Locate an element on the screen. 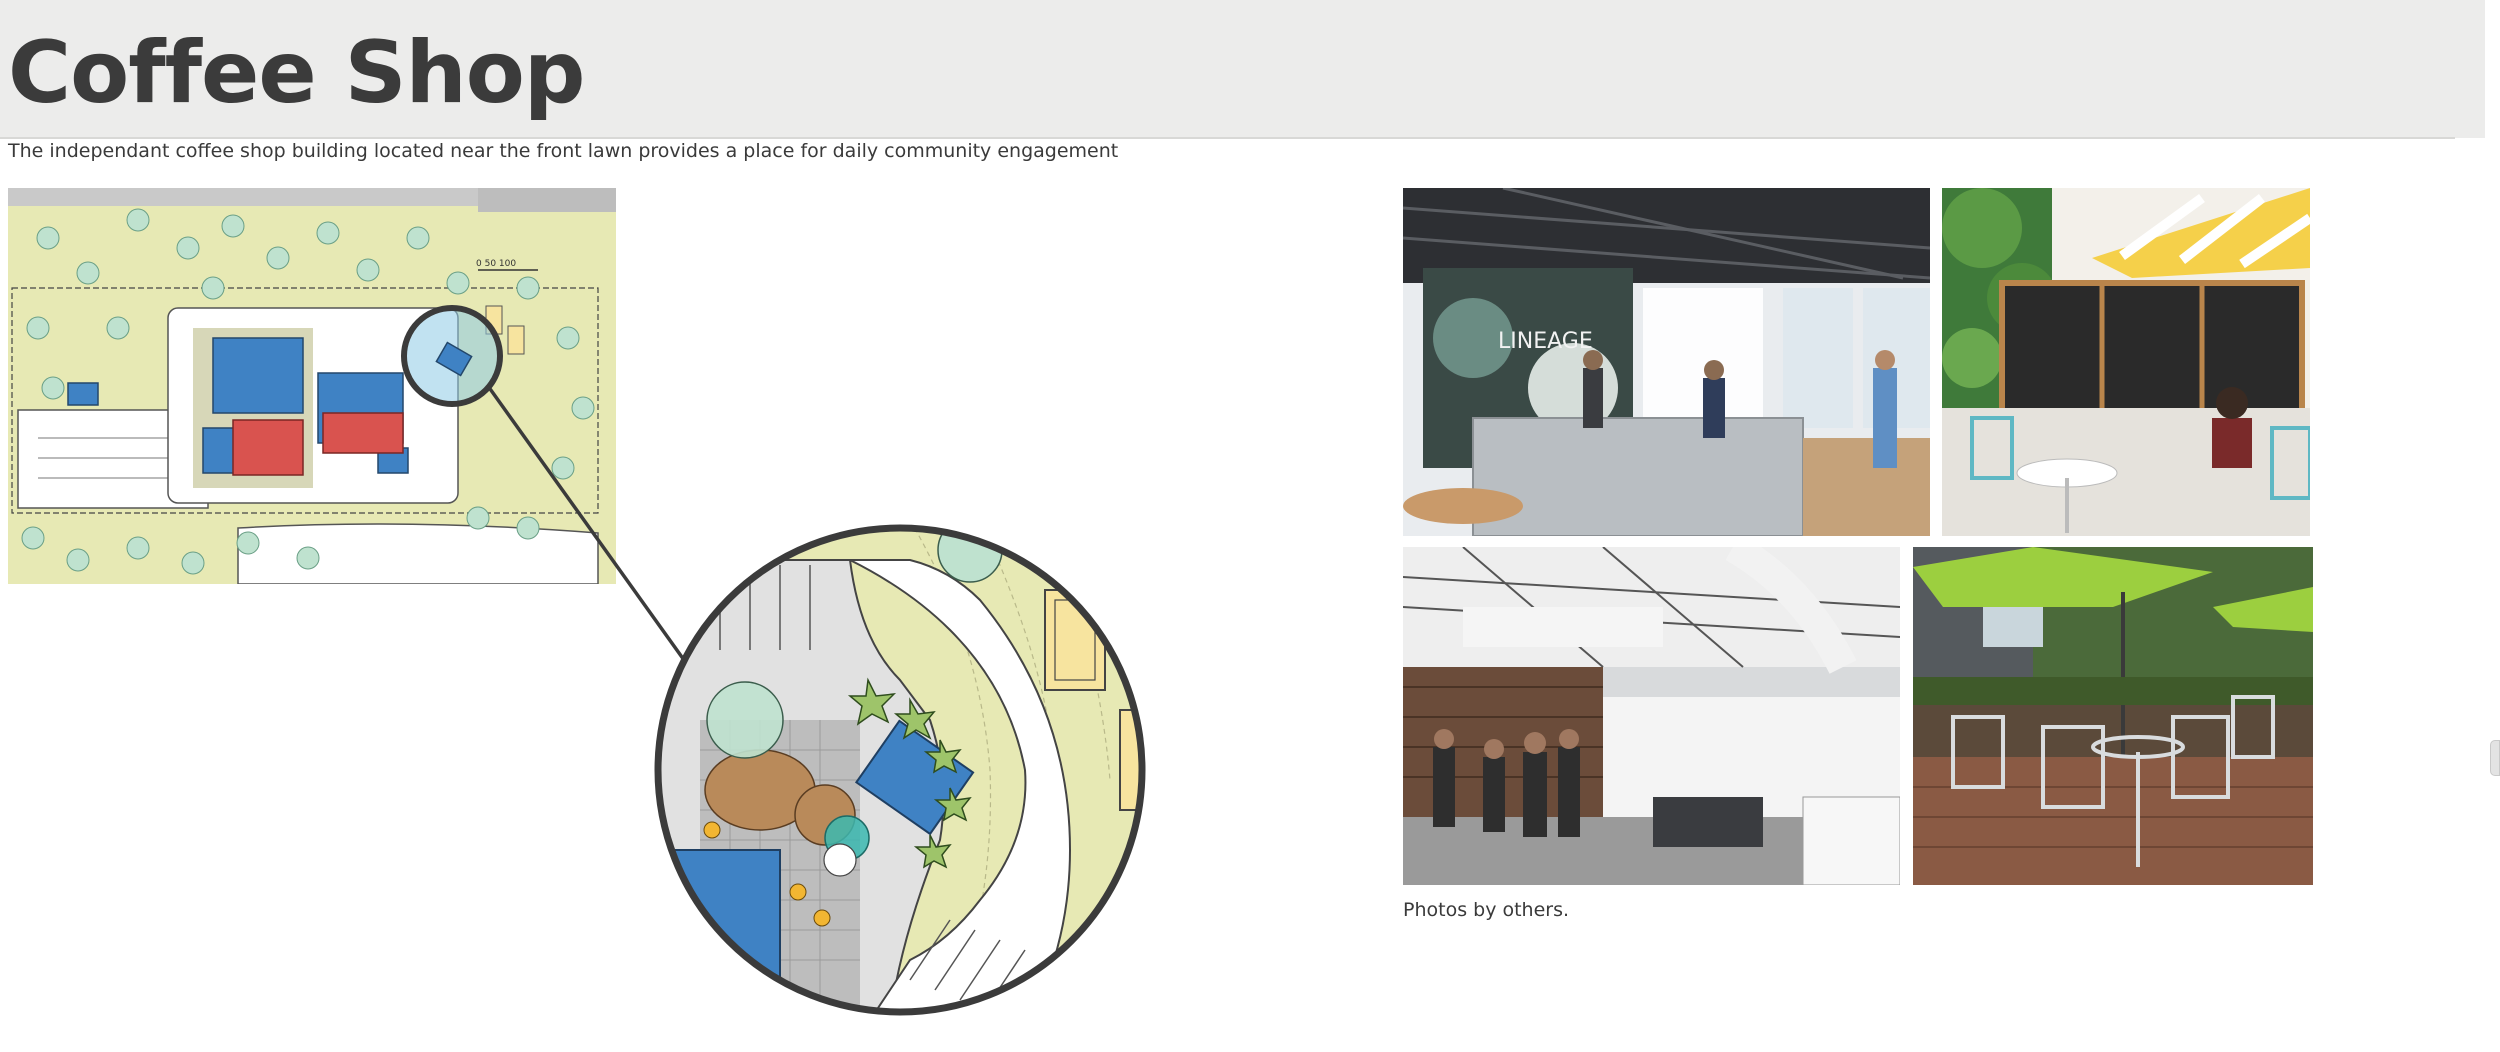 This screenshot has width=2500, height=1052. header-divider is located at coordinates (1227, 138).